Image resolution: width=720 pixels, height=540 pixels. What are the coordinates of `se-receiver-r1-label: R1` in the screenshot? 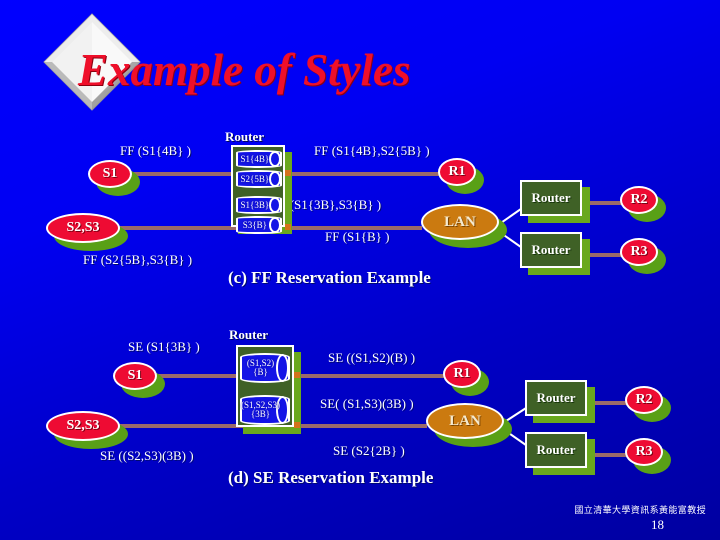 It's located at (462, 373).